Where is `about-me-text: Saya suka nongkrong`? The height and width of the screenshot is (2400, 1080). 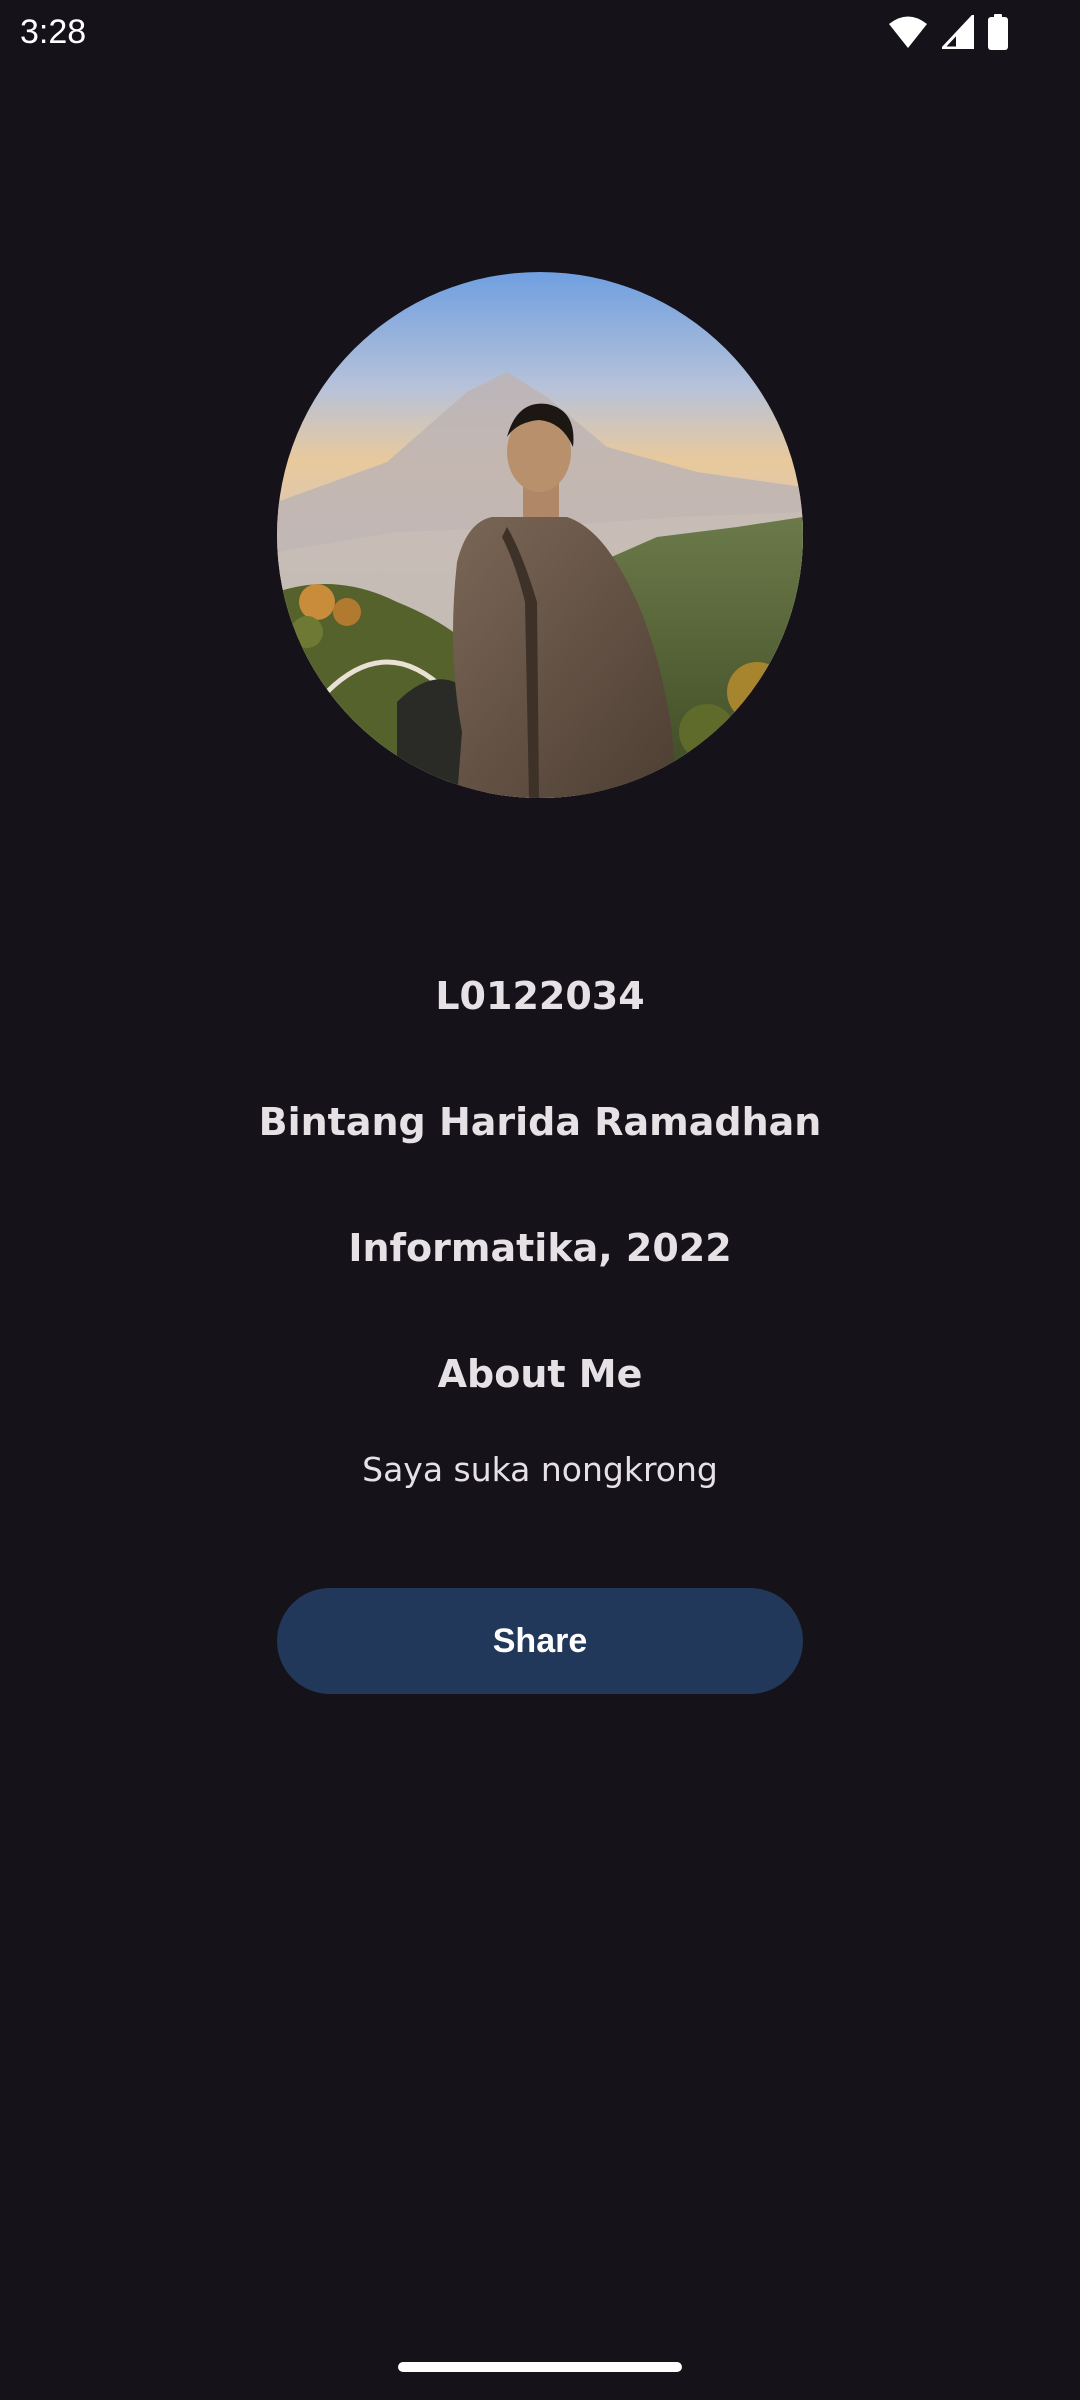 about-me-text: Saya suka nongkrong is located at coordinates (540, 1469).